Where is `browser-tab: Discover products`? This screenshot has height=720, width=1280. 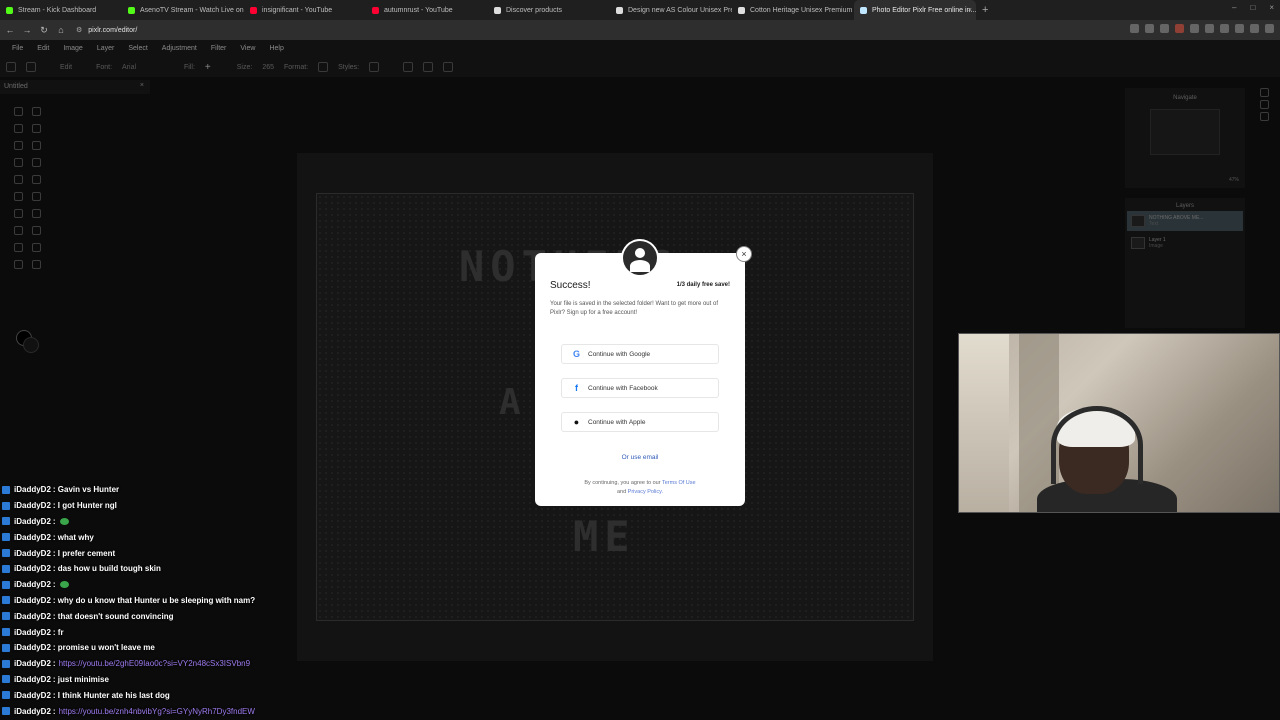
browser-tab: Discover products is located at coordinates (549, 10).